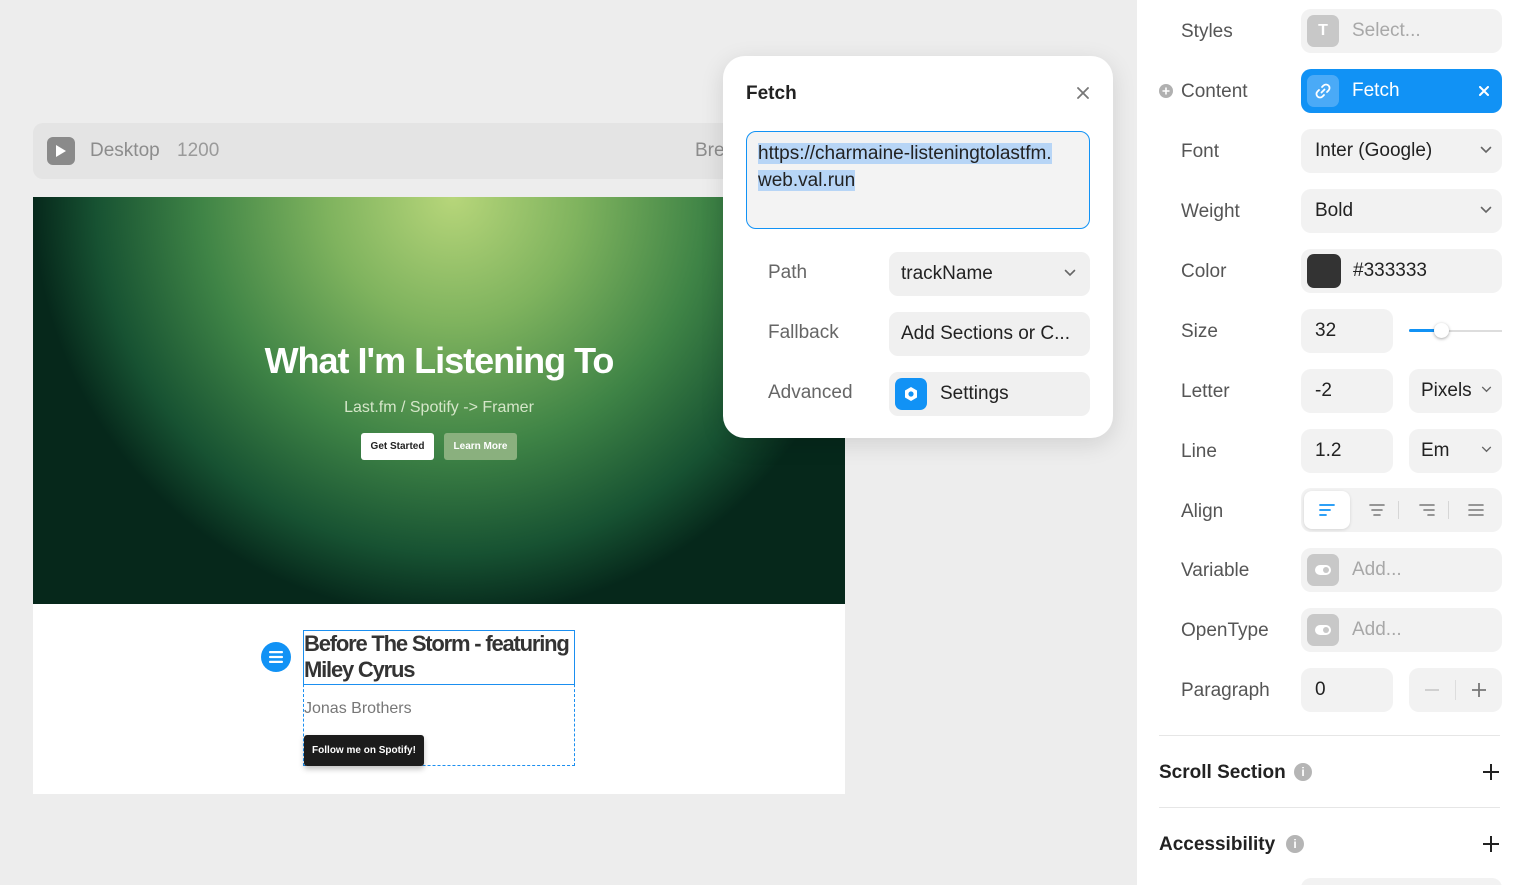 This screenshot has width=1520, height=885. I want to click on line-unit-select: Em, so click(1455, 451).